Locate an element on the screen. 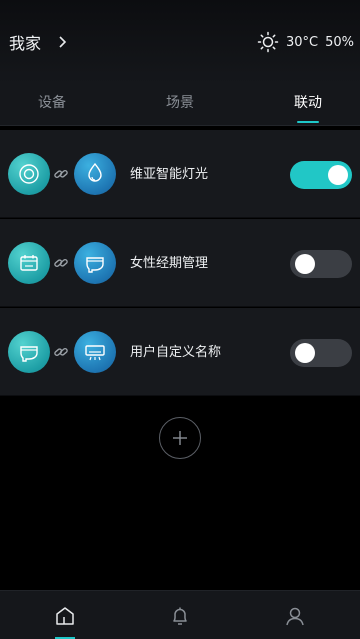 The width and height of the screenshot is (360, 639). tab-devices: 设备 is located at coordinates (52, 102).